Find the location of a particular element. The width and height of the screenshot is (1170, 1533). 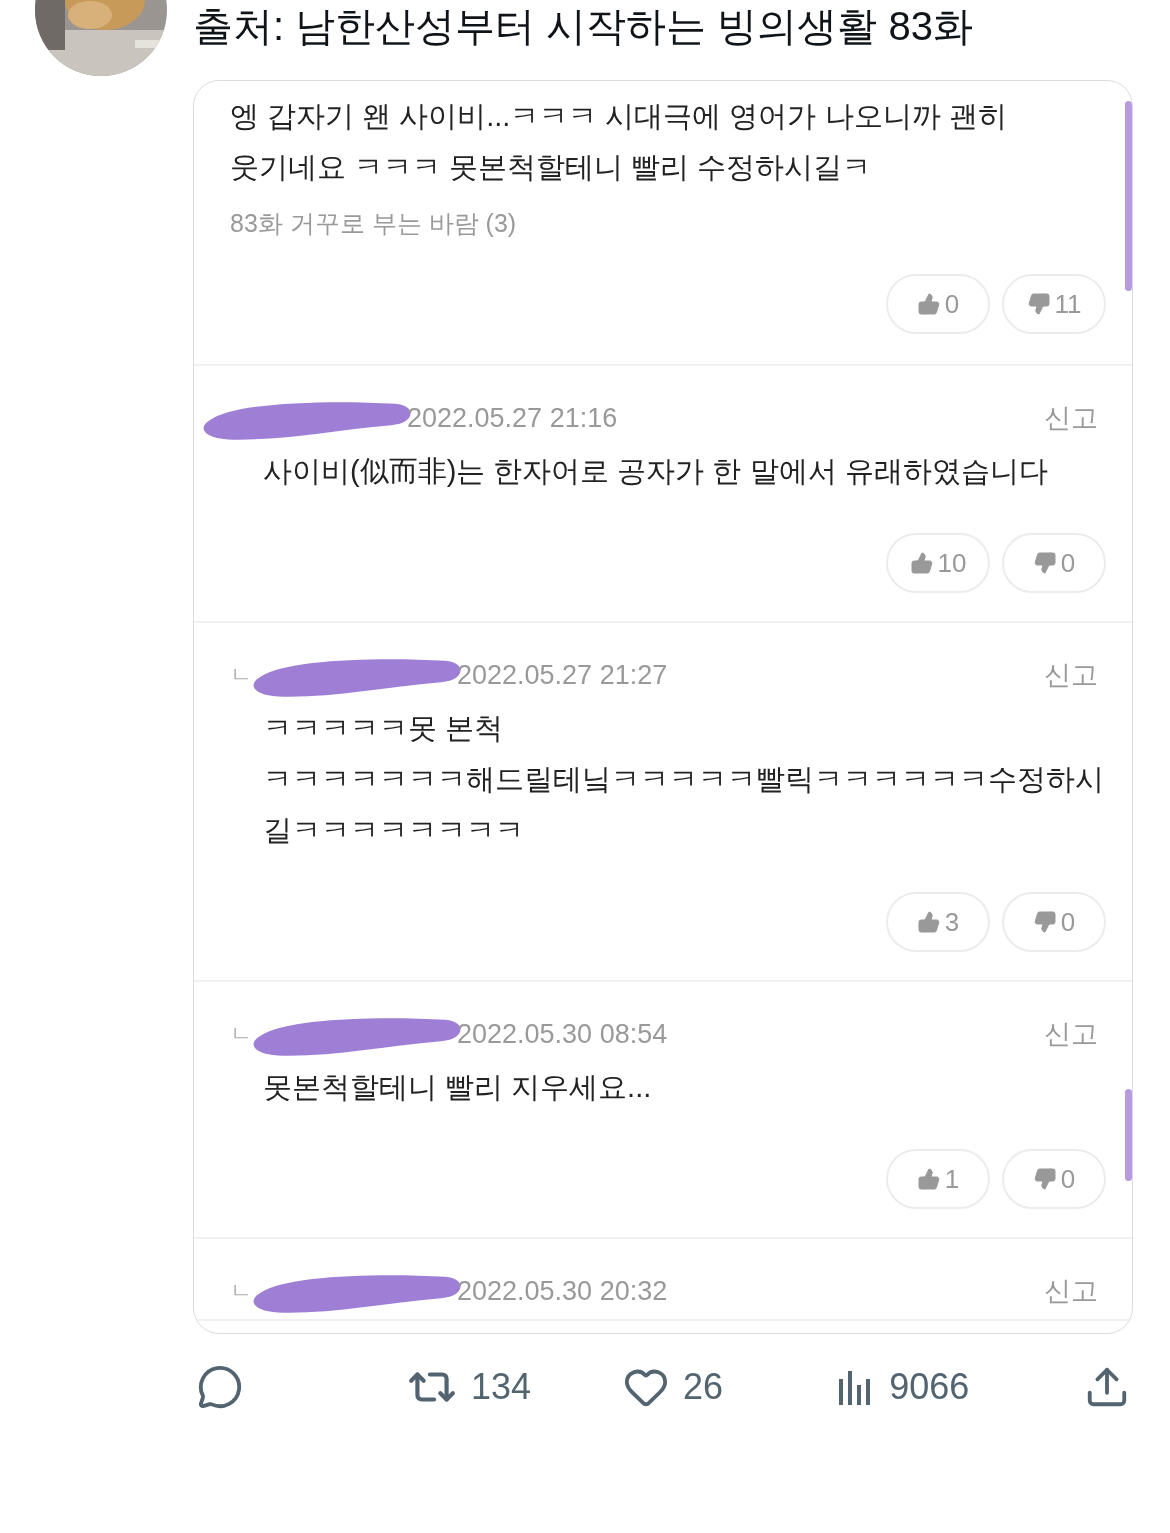

reply-button is located at coordinates (220, 1387).